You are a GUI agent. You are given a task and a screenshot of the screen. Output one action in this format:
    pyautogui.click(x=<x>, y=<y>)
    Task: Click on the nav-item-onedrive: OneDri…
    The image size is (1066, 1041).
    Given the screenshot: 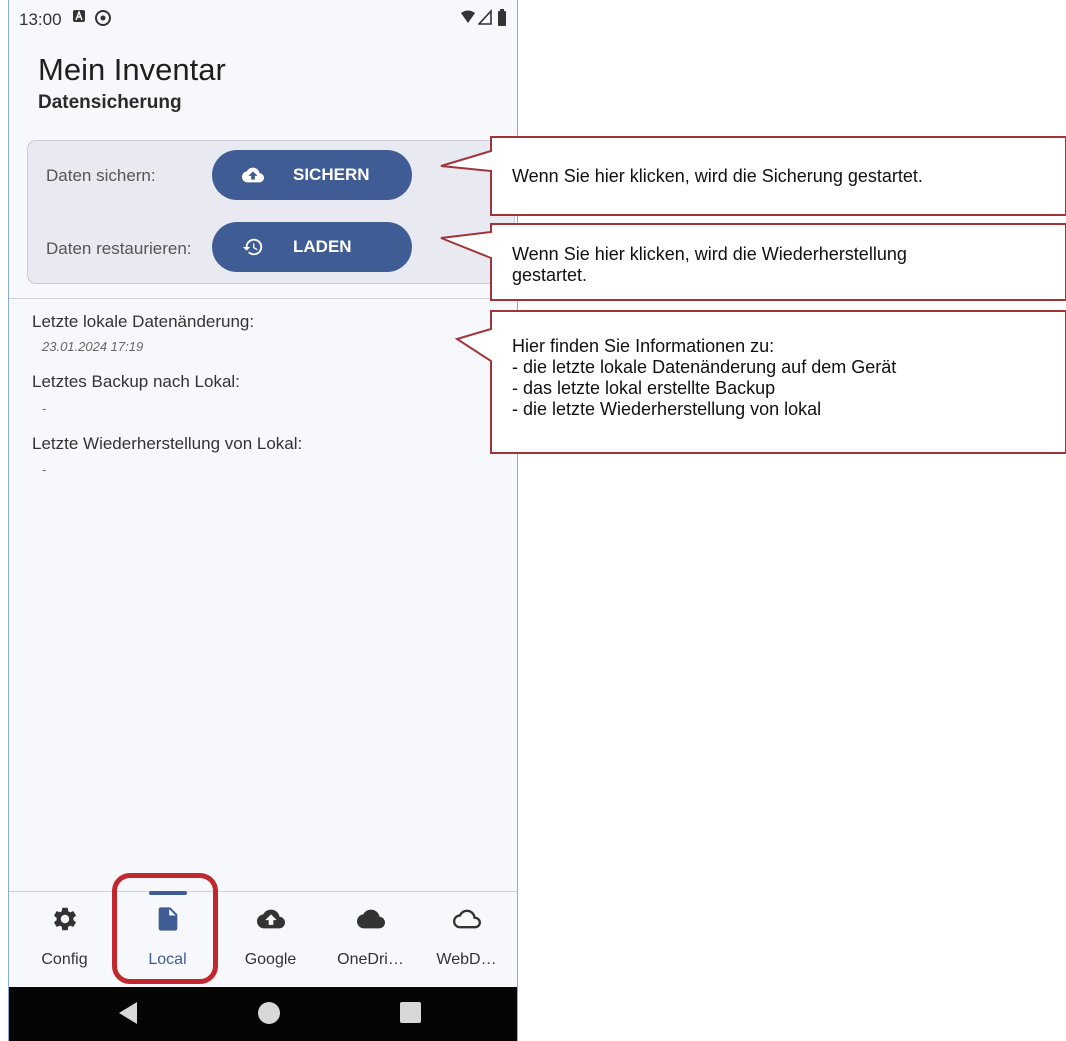 What is the action you would take?
    pyautogui.click(x=370, y=939)
    